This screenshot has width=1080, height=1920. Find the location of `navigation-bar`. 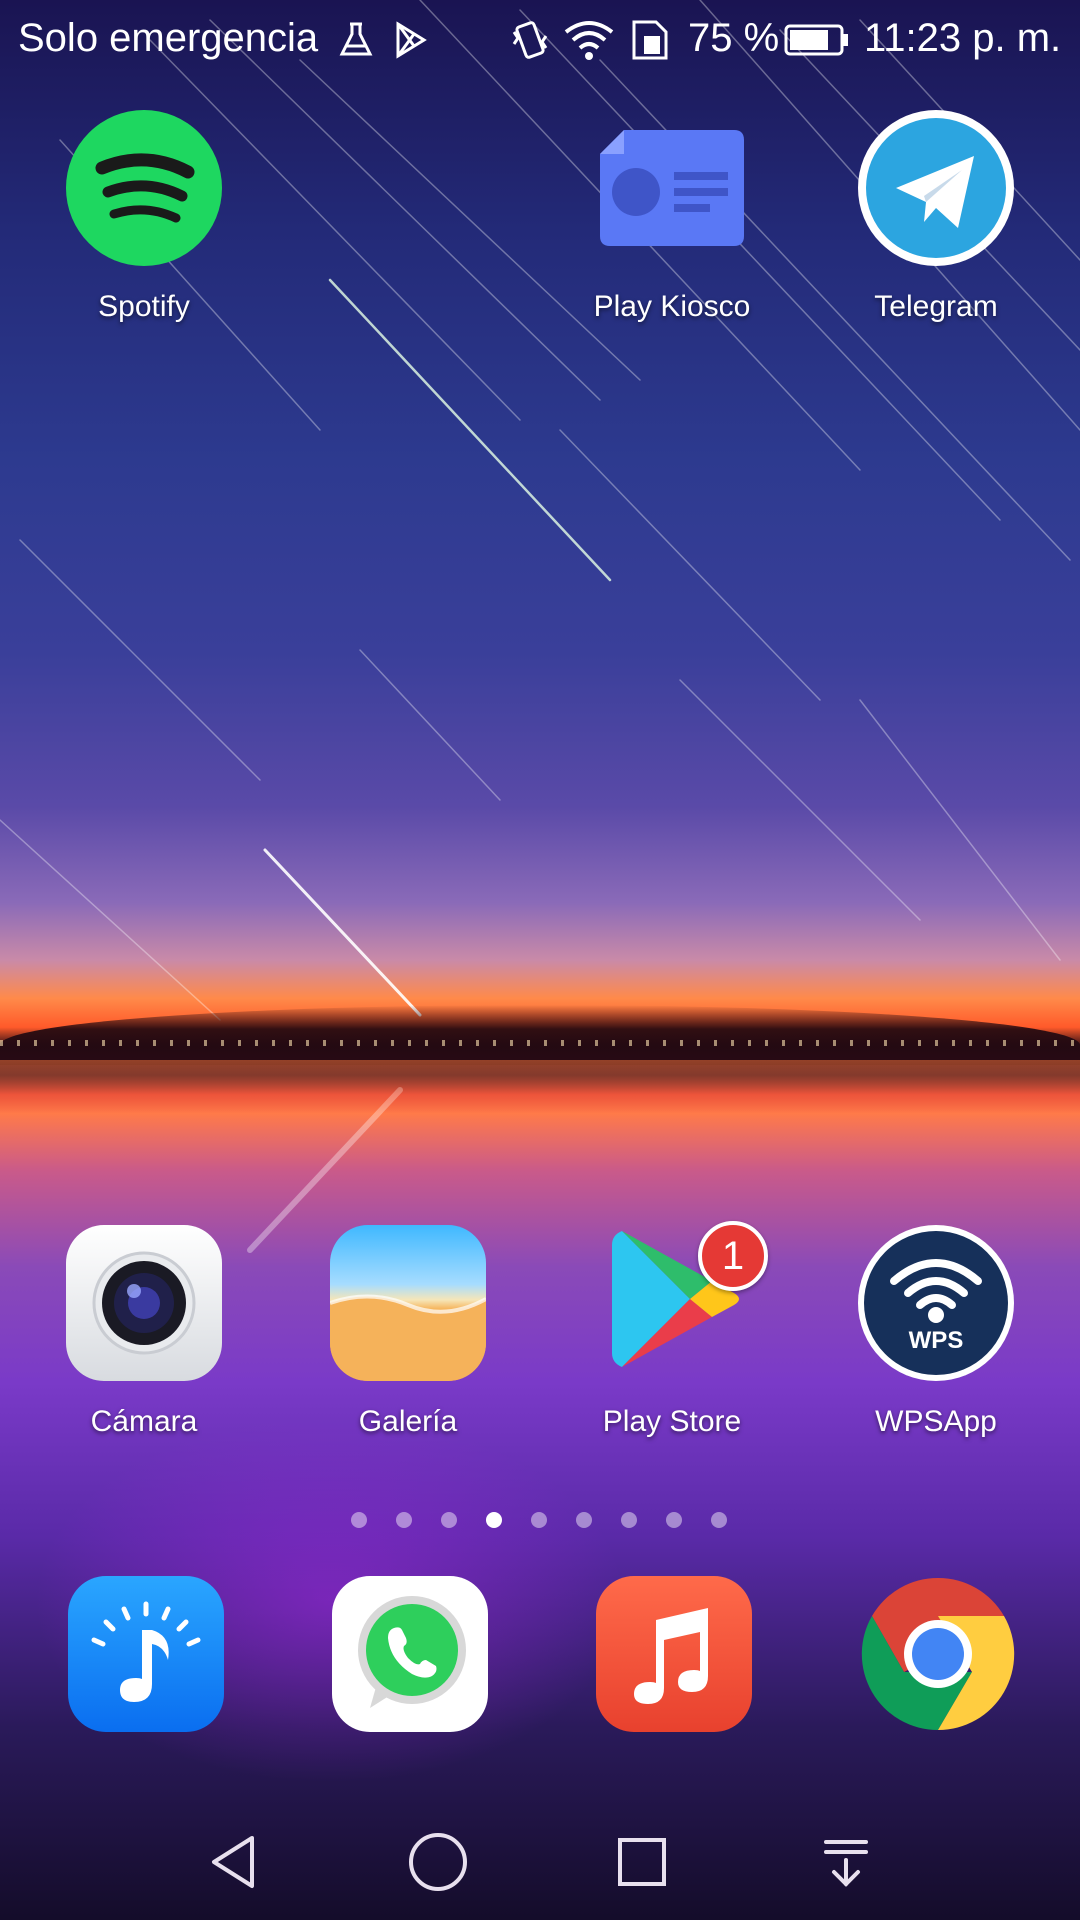

navigation-bar is located at coordinates (540, 1860).